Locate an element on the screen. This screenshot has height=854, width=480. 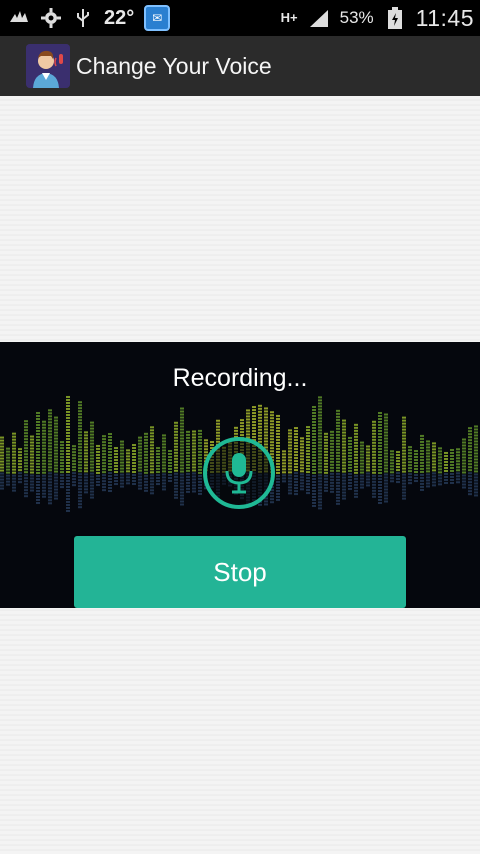
signal-icon is located at coordinates (319, 18).